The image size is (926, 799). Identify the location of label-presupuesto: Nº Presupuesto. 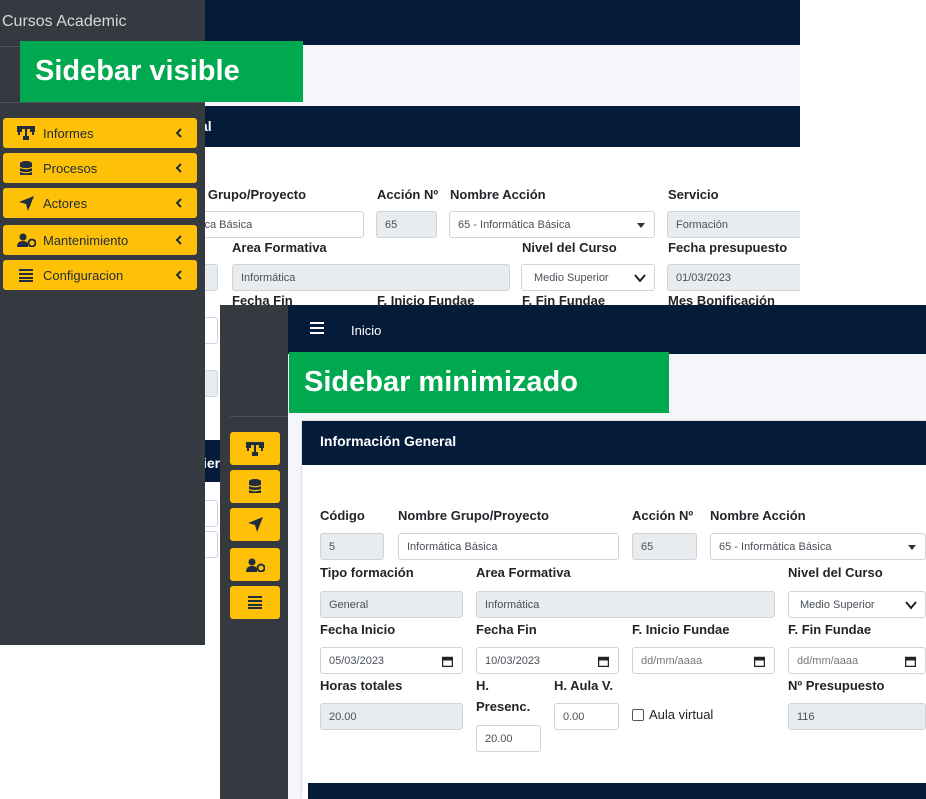
(836, 685).